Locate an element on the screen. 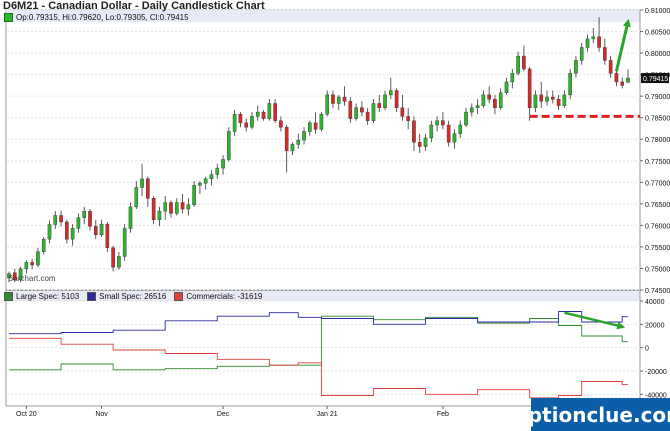 The image size is (670, 431). legend-small-spec: Small Spec: 26516 is located at coordinates (126, 296).